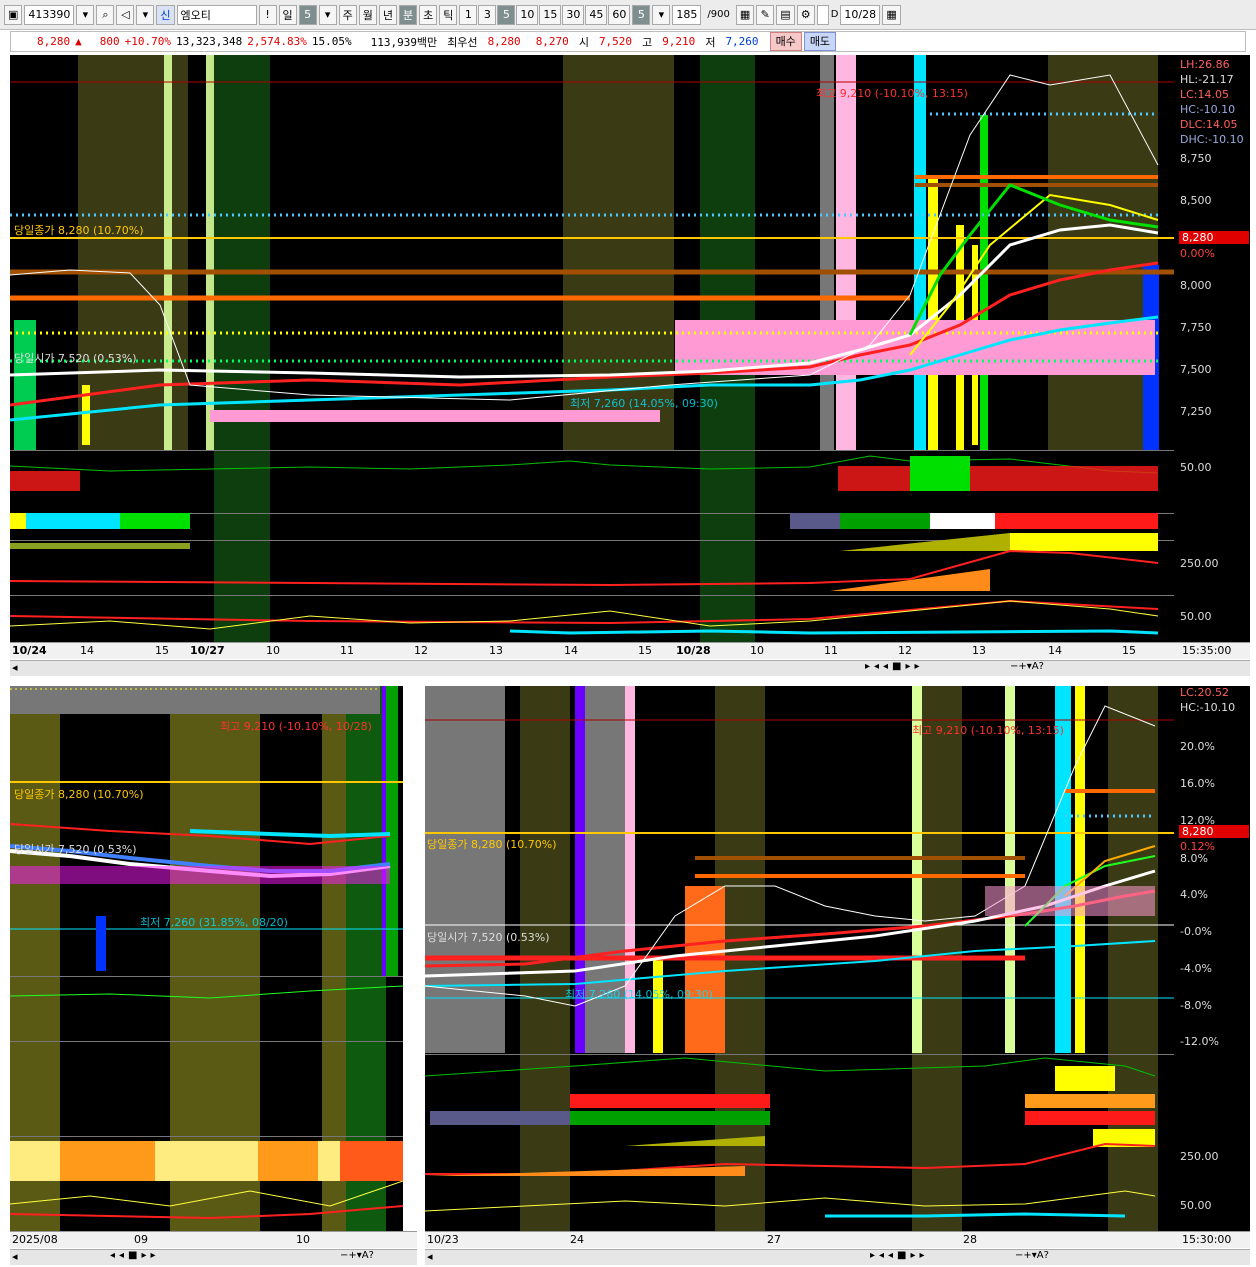 The image size is (1256, 1267). What do you see at coordinates (527, 14) in the screenshot?
I see `interval-button-10: 10` at bounding box center [527, 14].